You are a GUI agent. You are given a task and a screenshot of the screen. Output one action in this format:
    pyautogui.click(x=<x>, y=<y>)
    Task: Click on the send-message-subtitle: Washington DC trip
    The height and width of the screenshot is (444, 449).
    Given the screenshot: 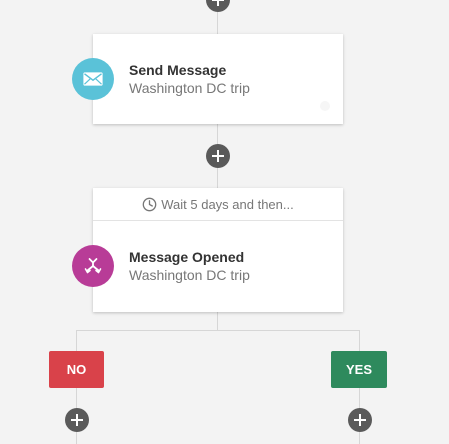 What is the action you would take?
    pyautogui.click(x=189, y=88)
    